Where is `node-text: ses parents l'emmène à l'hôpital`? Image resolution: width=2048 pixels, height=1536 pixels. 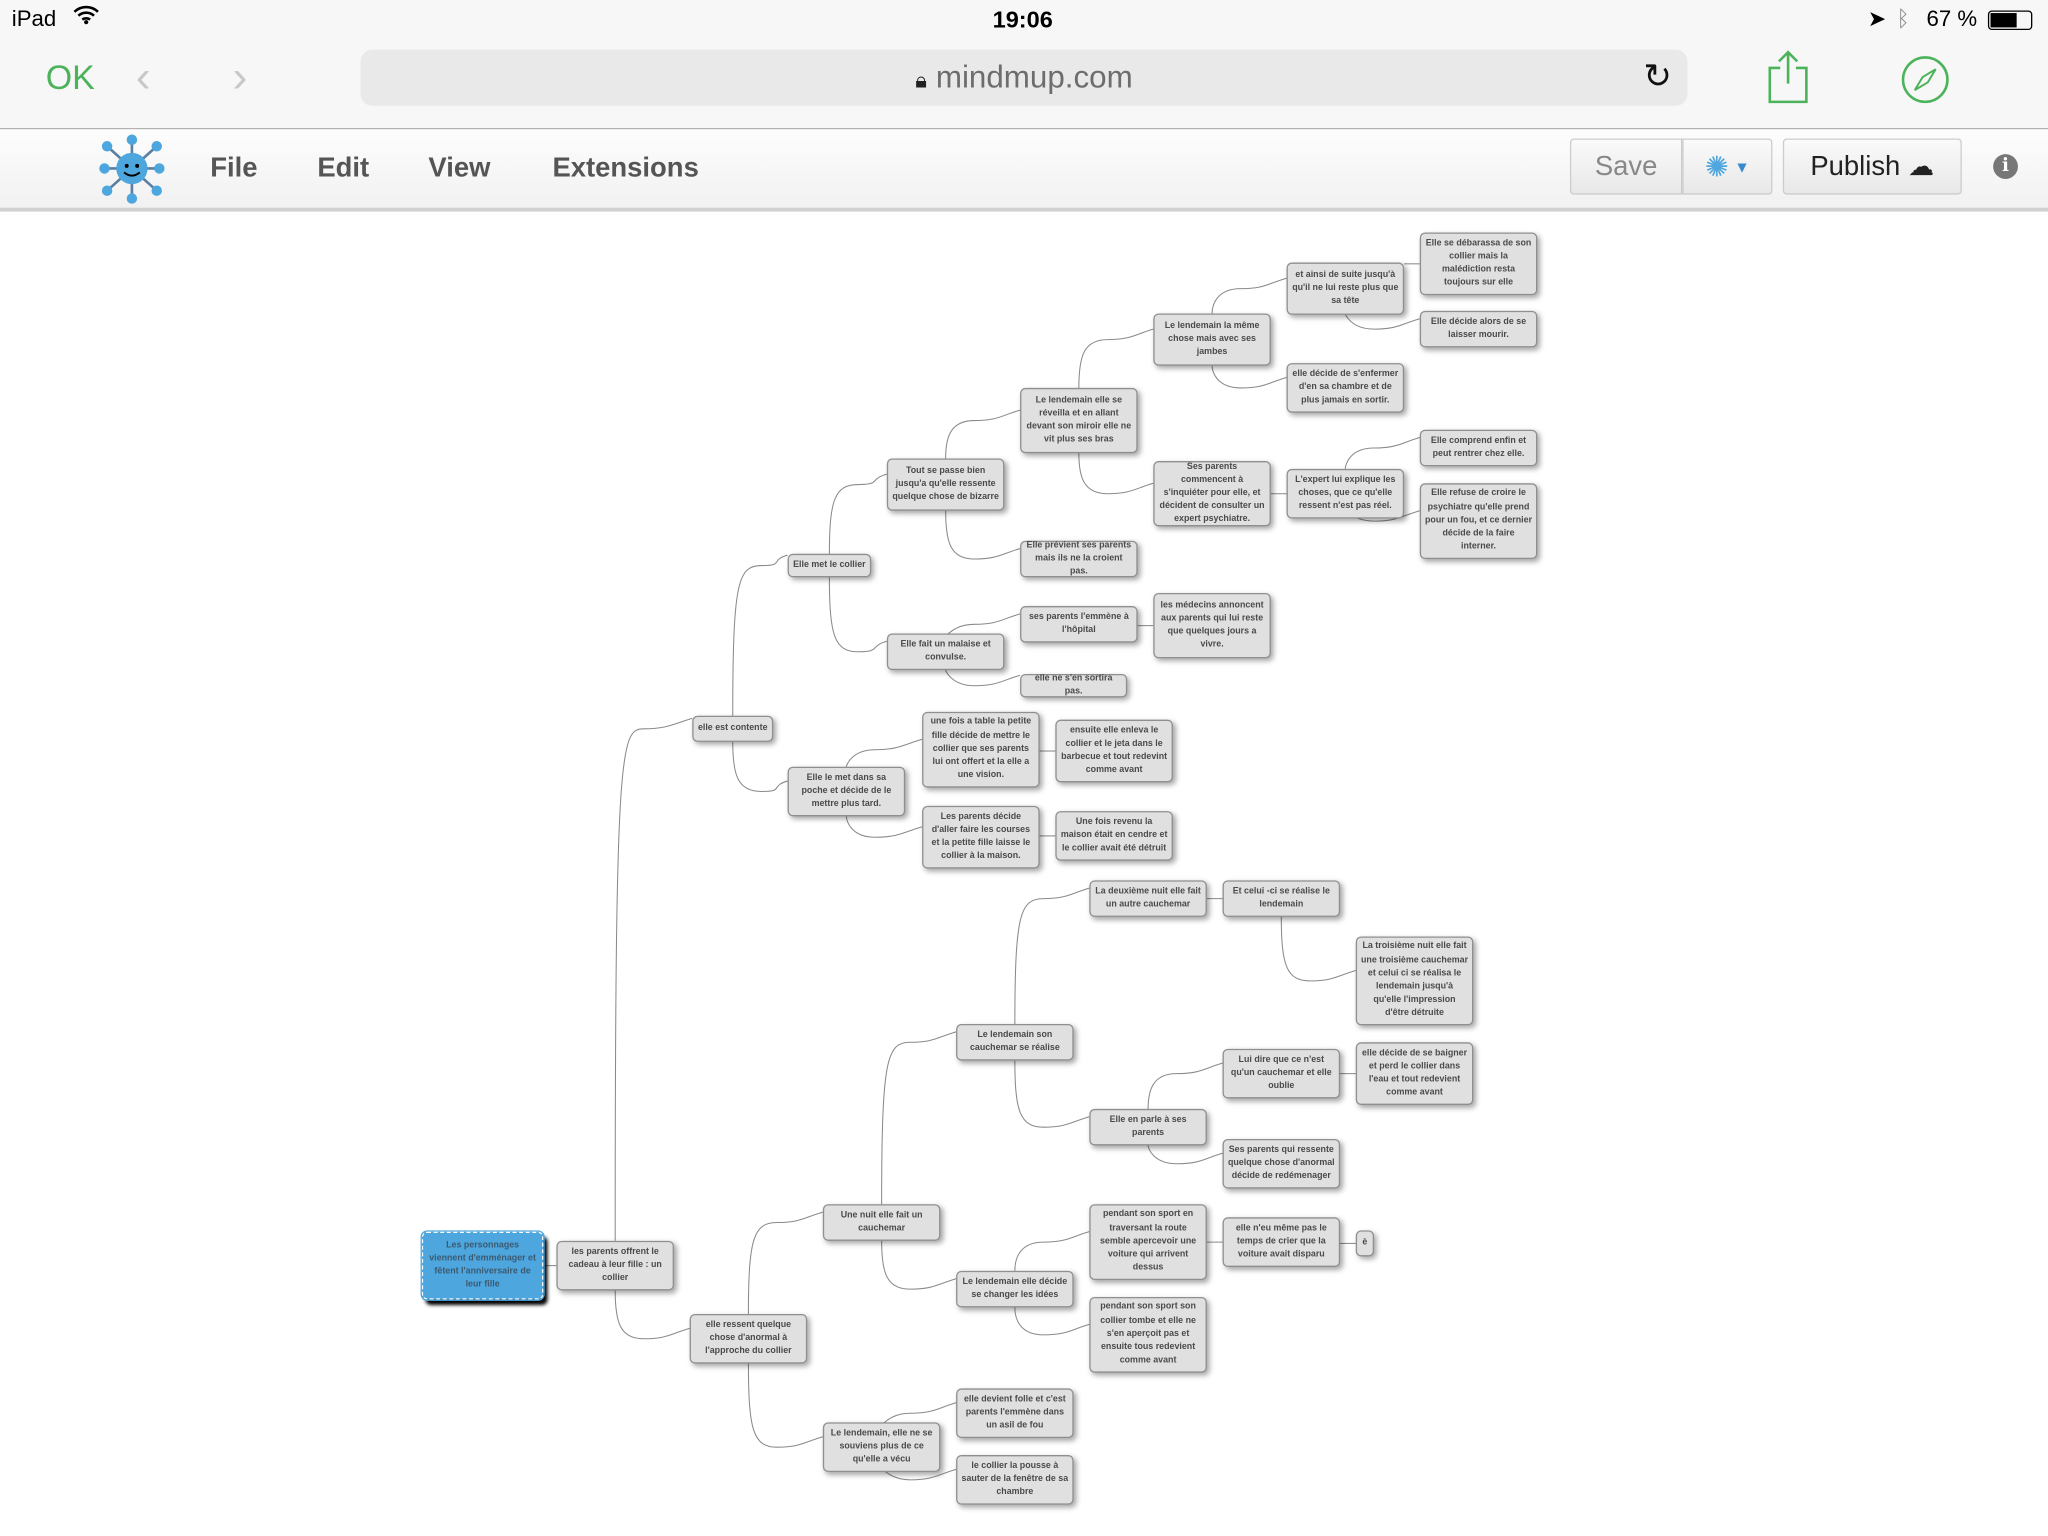 node-text: ses parents l'emmène à l'hôpital is located at coordinates (1078, 623).